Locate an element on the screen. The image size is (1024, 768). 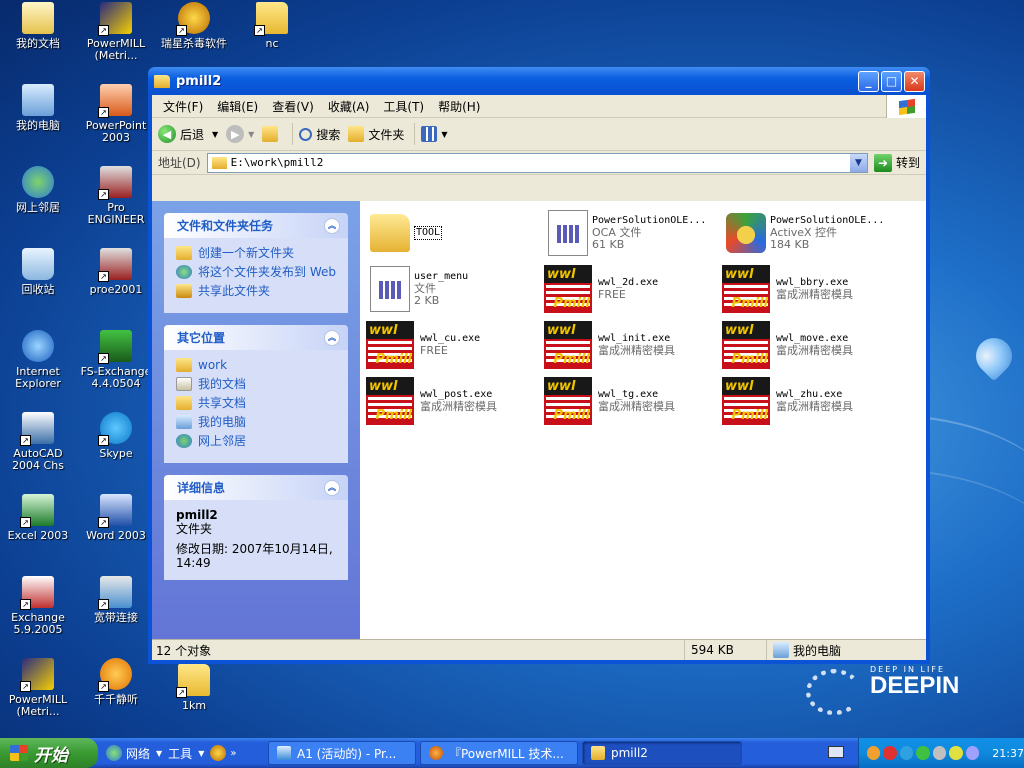
menu-view: 查看(V) is located at coordinates (293, 106).